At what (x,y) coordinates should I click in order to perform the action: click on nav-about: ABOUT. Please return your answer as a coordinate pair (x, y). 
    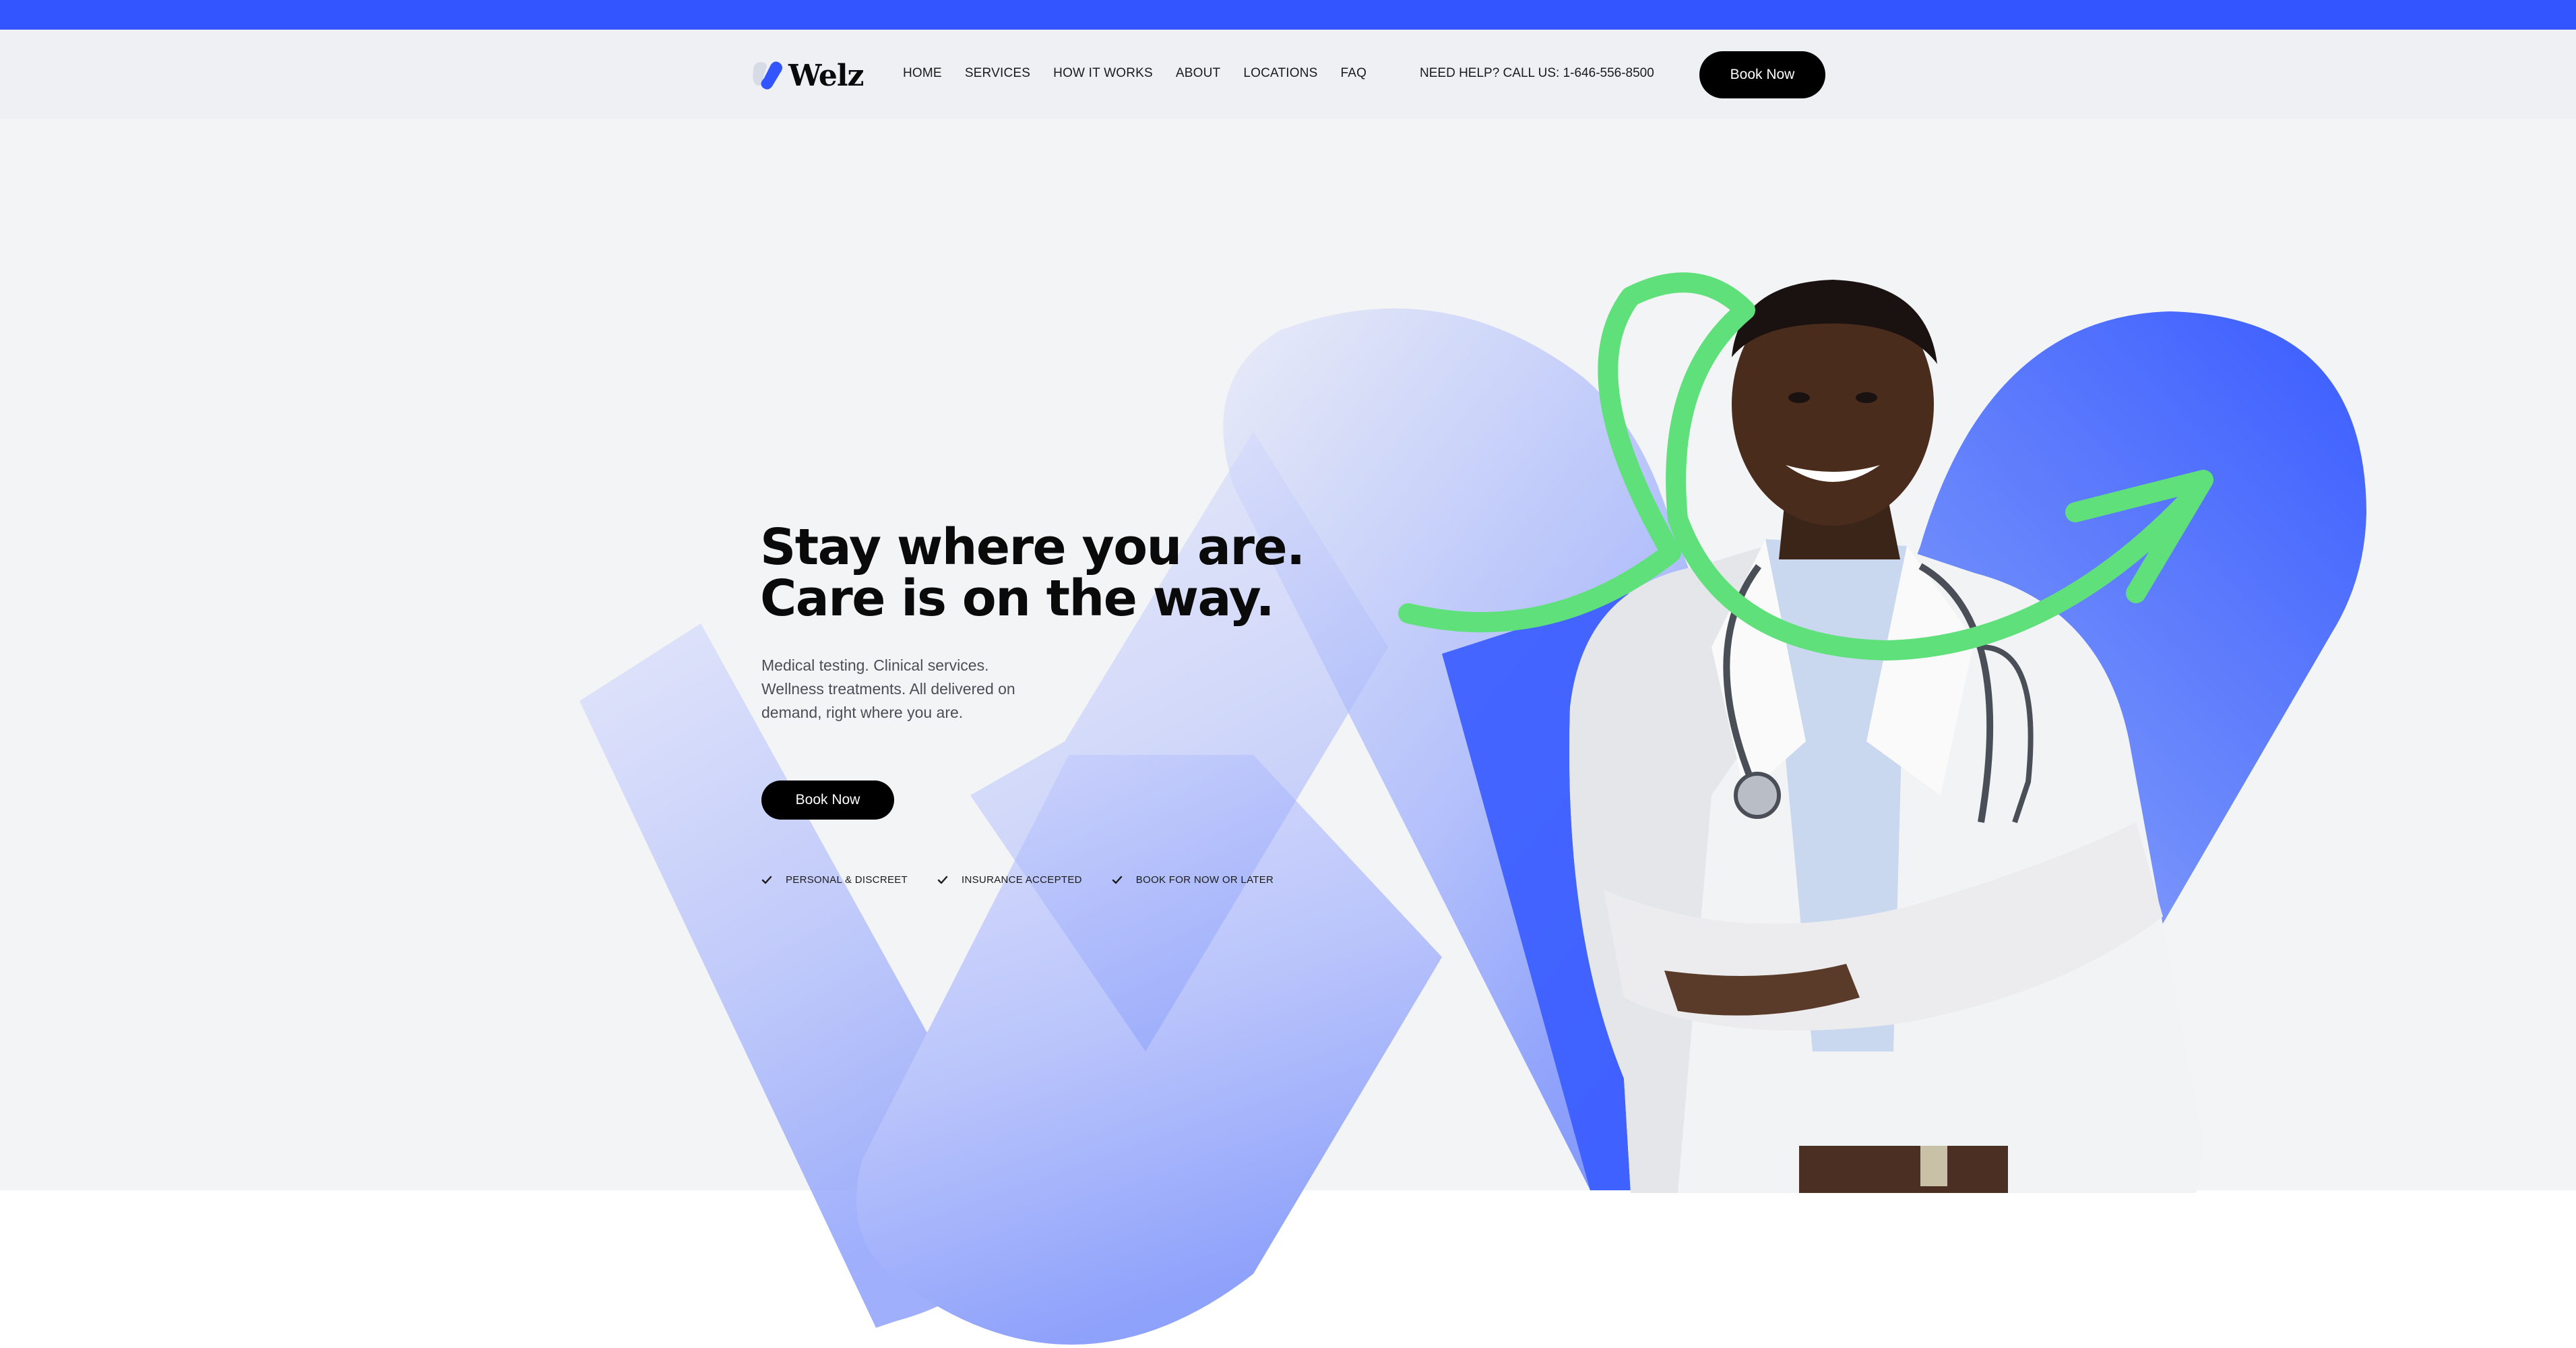
    Looking at the image, I should click on (1198, 73).